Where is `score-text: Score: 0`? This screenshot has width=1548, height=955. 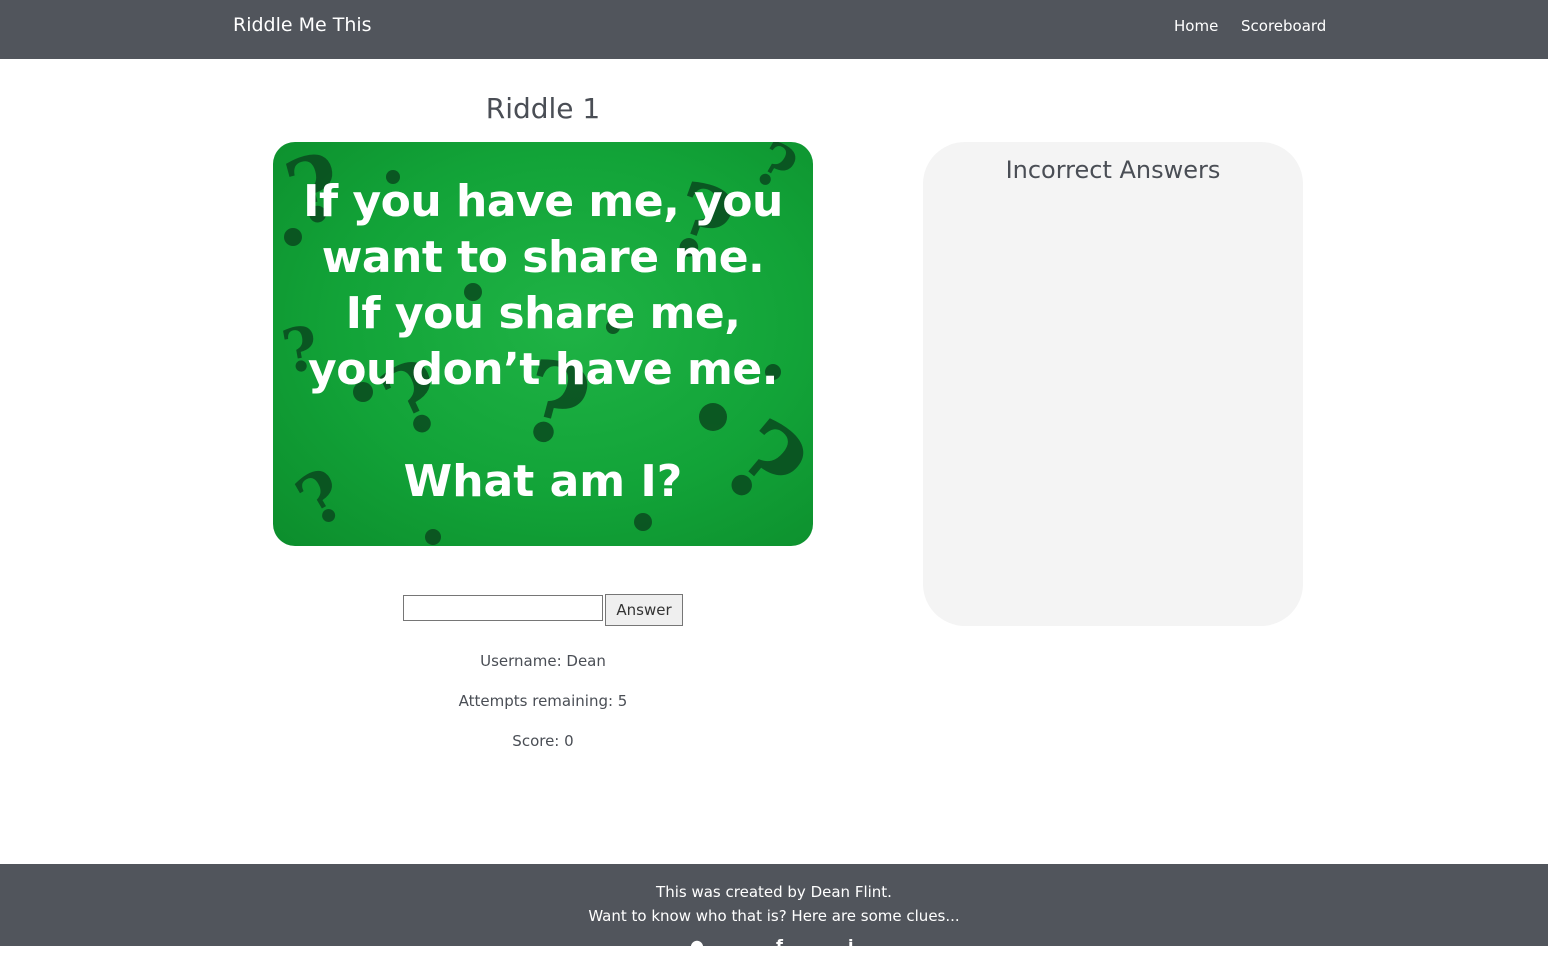
score-text: Score: 0 is located at coordinates (543, 741).